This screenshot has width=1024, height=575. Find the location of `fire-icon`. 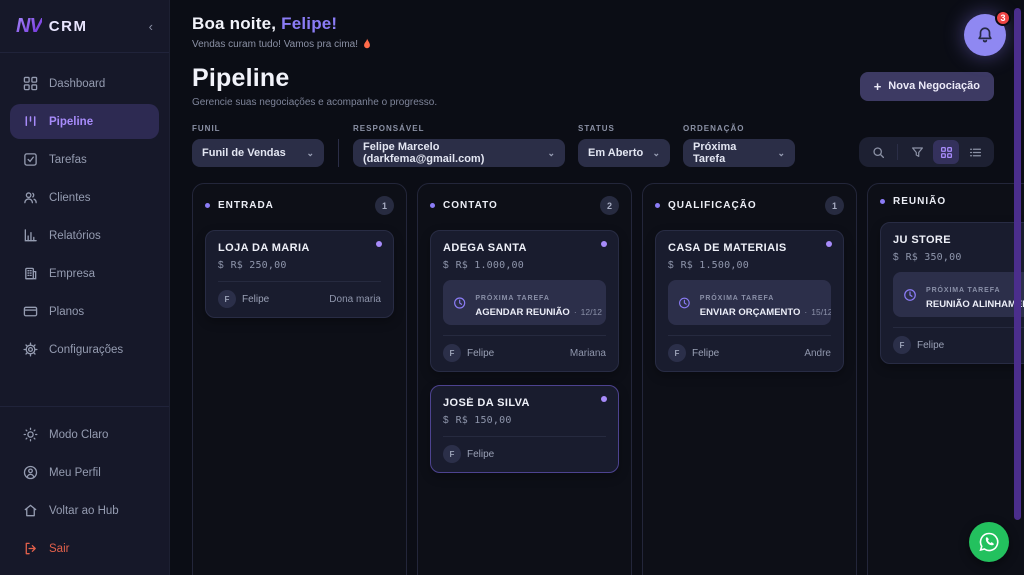

fire-icon is located at coordinates (367, 43).